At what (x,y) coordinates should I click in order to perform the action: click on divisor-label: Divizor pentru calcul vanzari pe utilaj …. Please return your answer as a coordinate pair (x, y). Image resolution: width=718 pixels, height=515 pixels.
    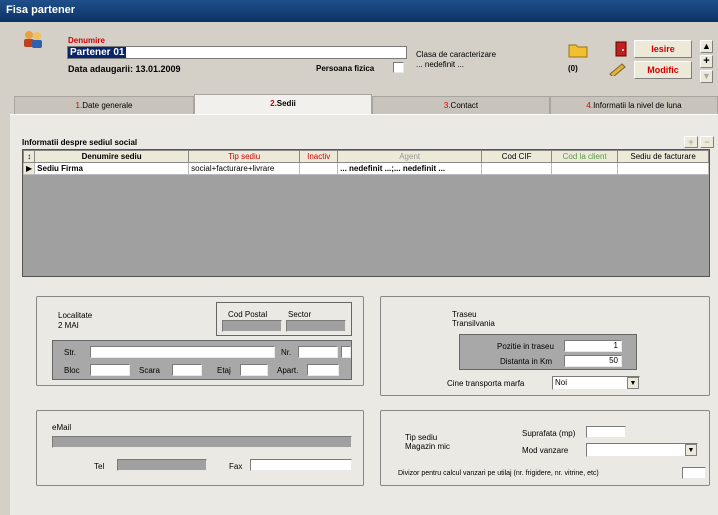
    Looking at the image, I should click on (498, 473).